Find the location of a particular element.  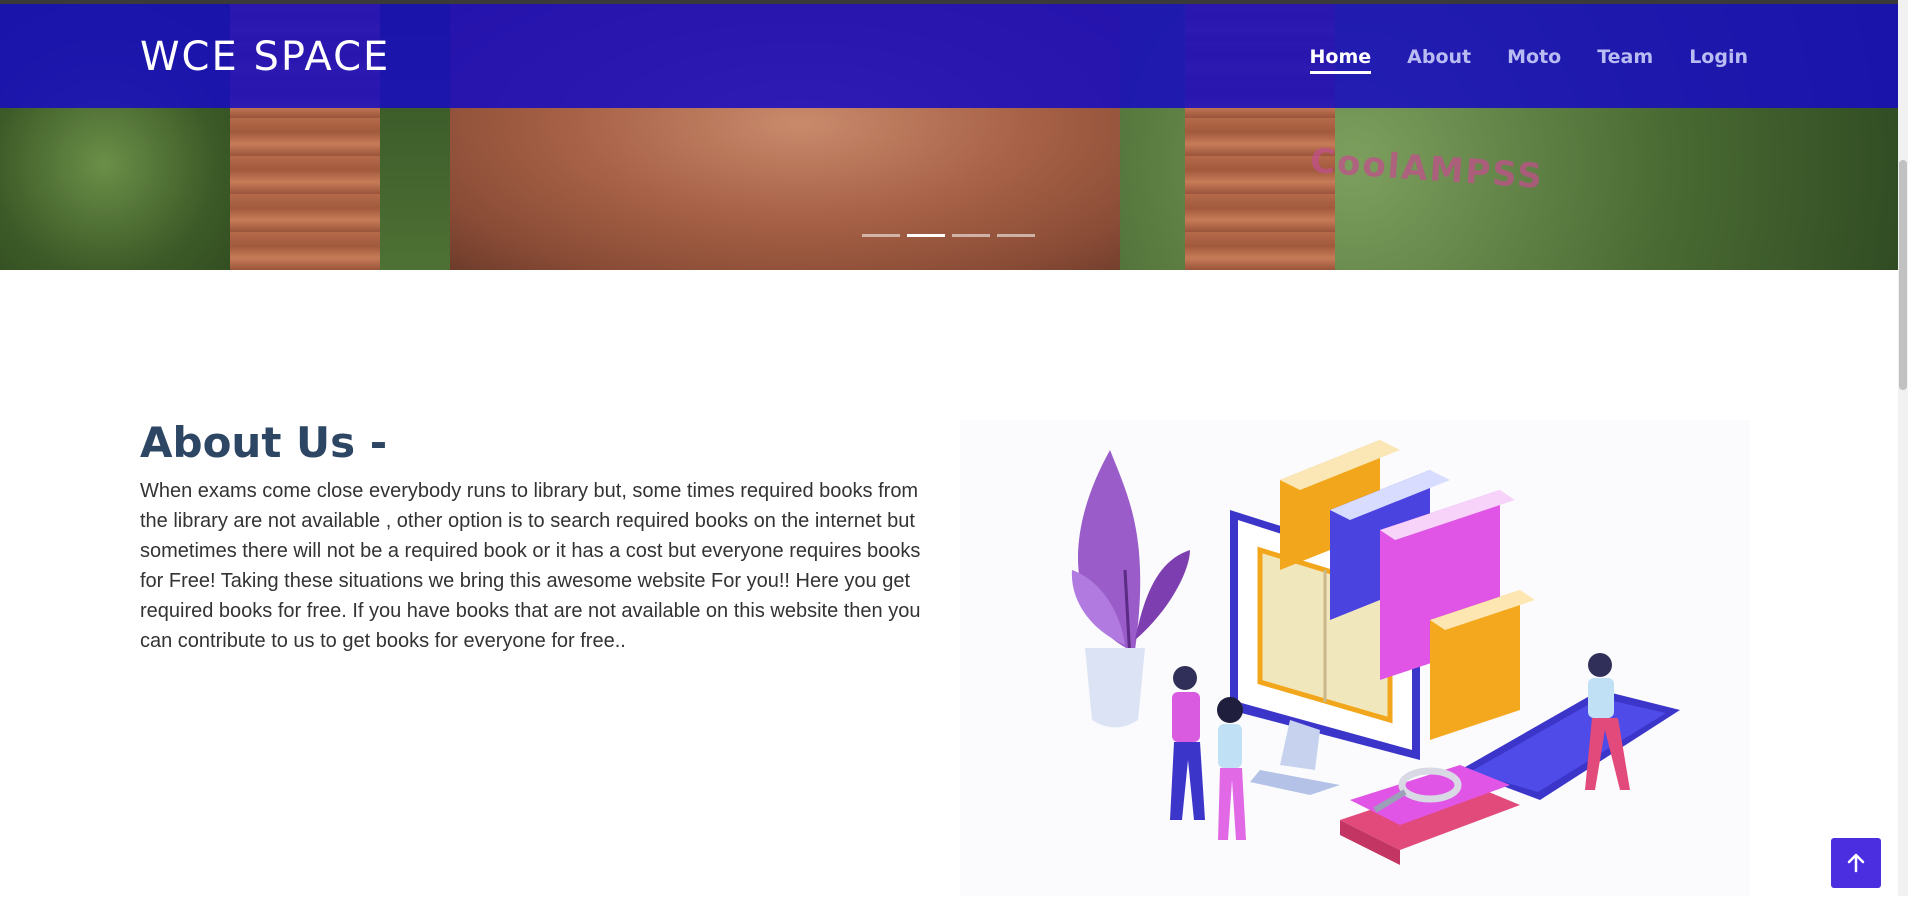

arrow-up-icon is located at coordinates (1856, 863).